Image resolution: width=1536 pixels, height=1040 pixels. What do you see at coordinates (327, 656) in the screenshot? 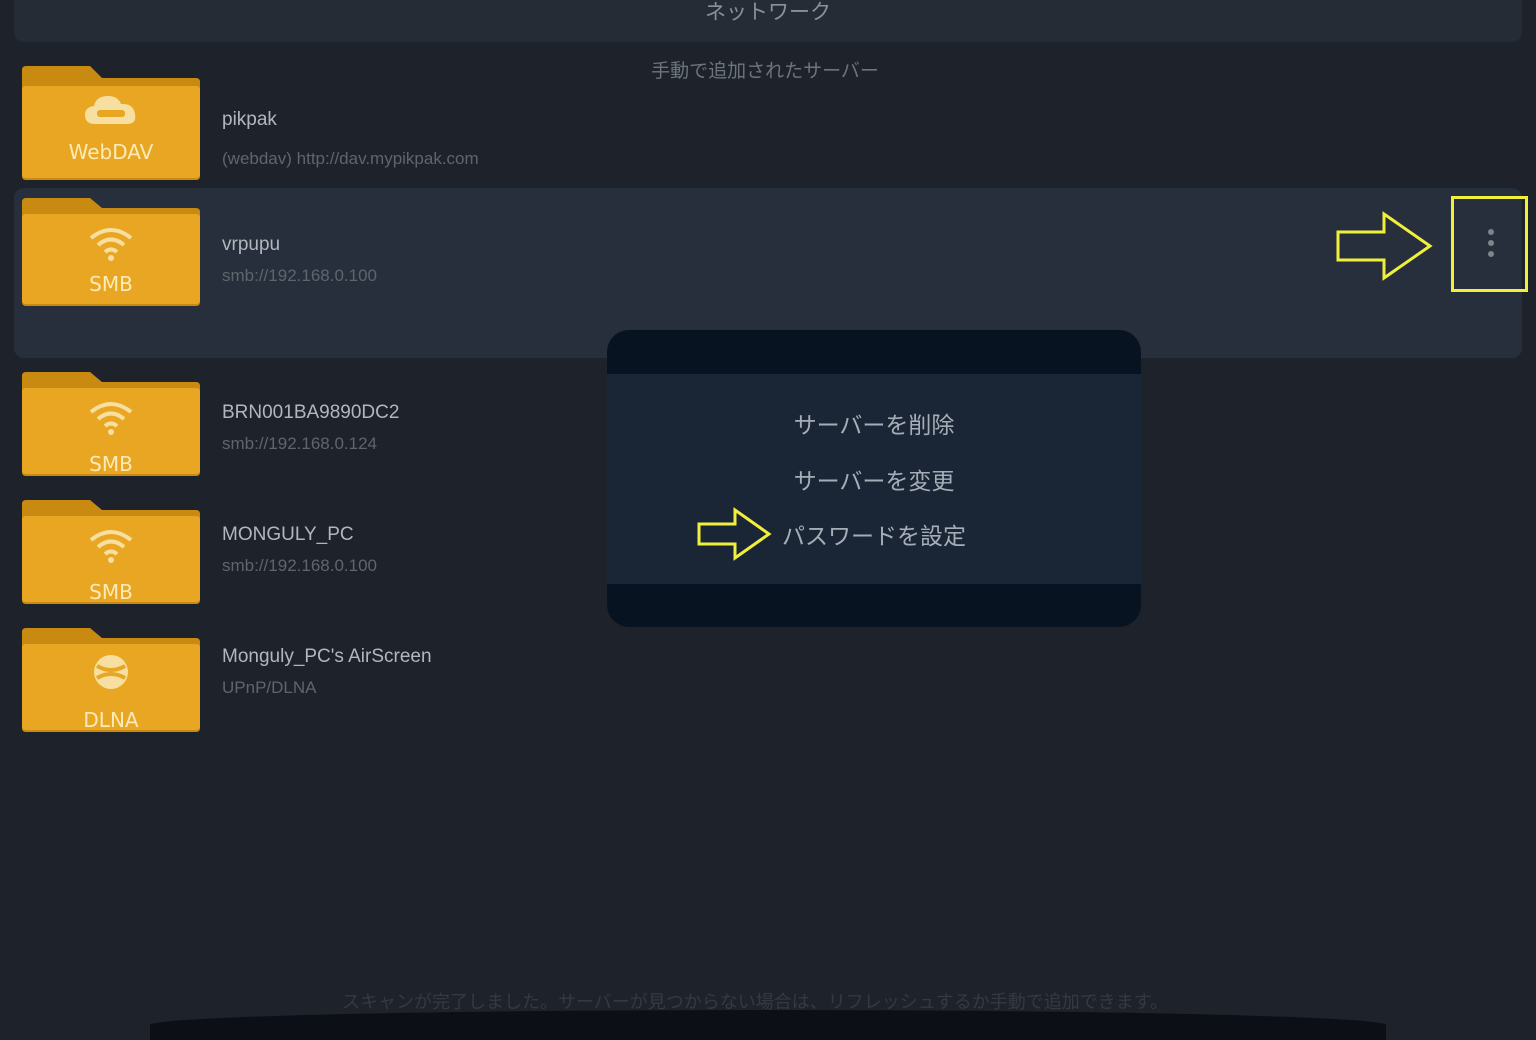
I see `server-name: Monguly_PC's AirScreen` at bounding box center [327, 656].